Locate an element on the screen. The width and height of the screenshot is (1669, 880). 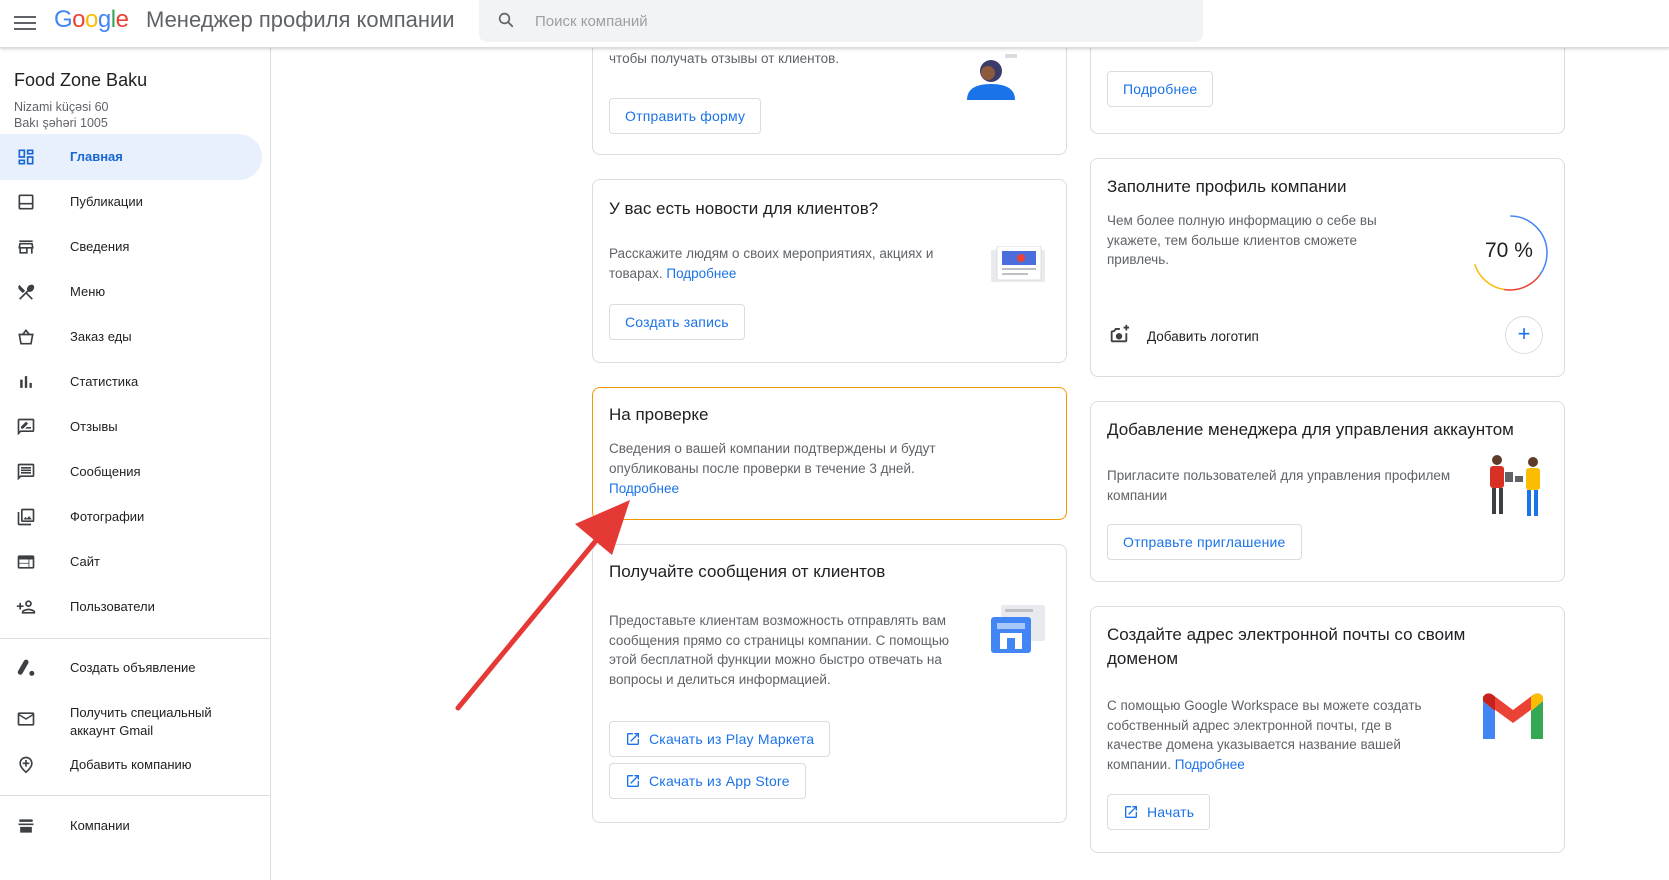
sidebar-item-users: Пользователи is located at coordinates (131, 607).